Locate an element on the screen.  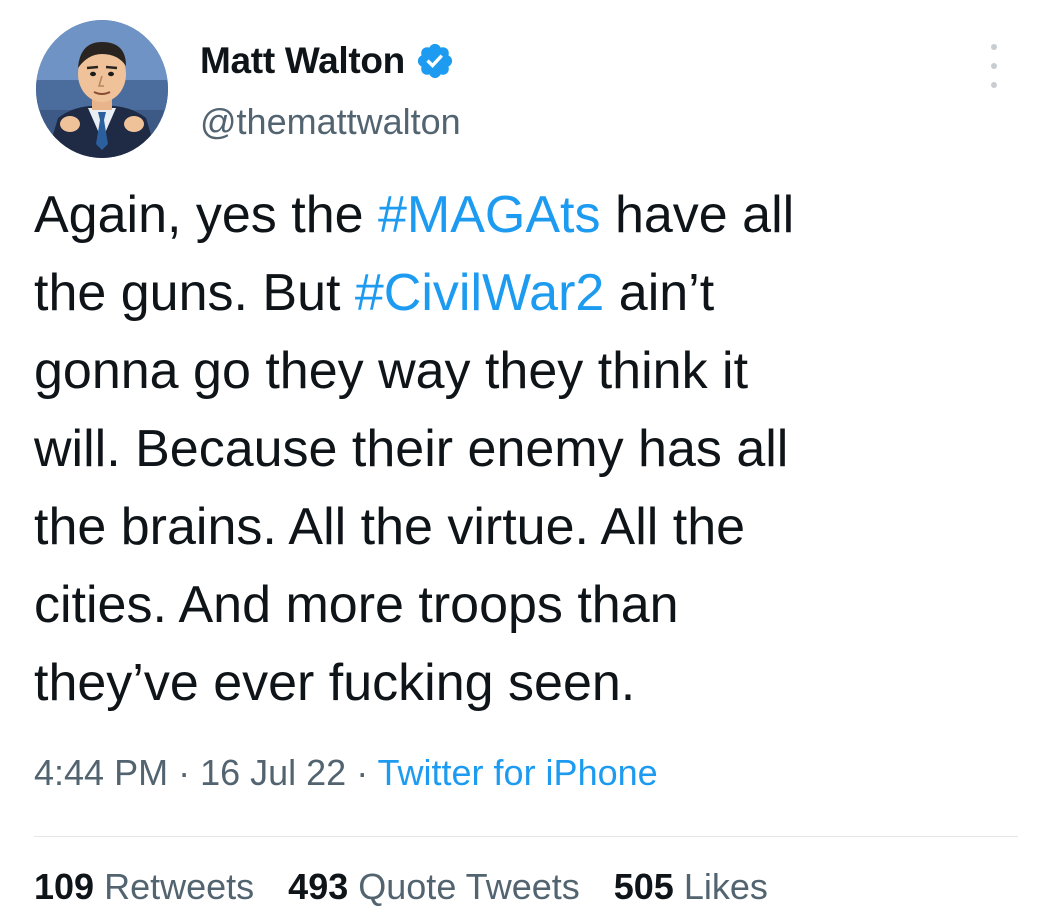
tweet-text-line: gonna go they way they think it is located at coordinates (534, 371).